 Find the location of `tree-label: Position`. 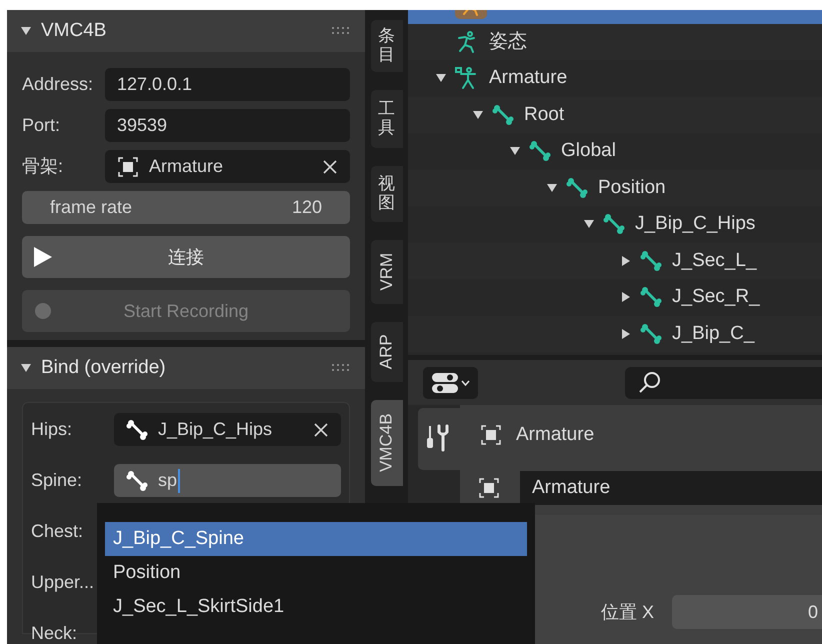

tree-label: Position is located at coordinates (632, 188).